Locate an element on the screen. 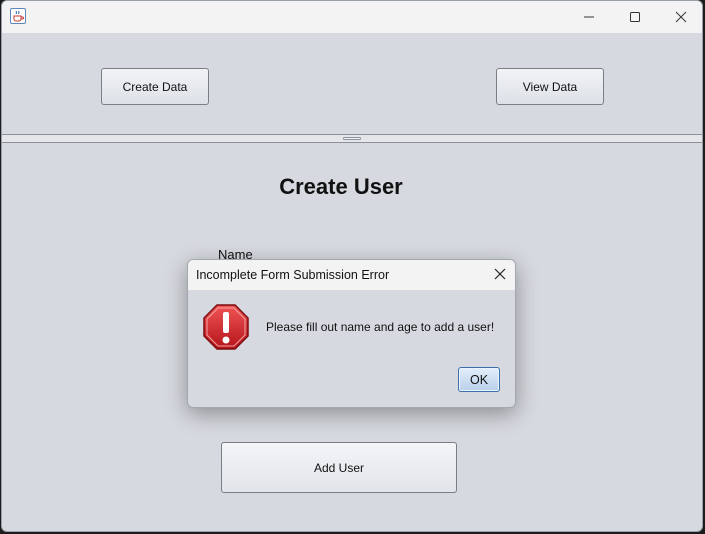 The width and height of the screenshot is (705, 534). title-bar is located at coordinates (352, 17).